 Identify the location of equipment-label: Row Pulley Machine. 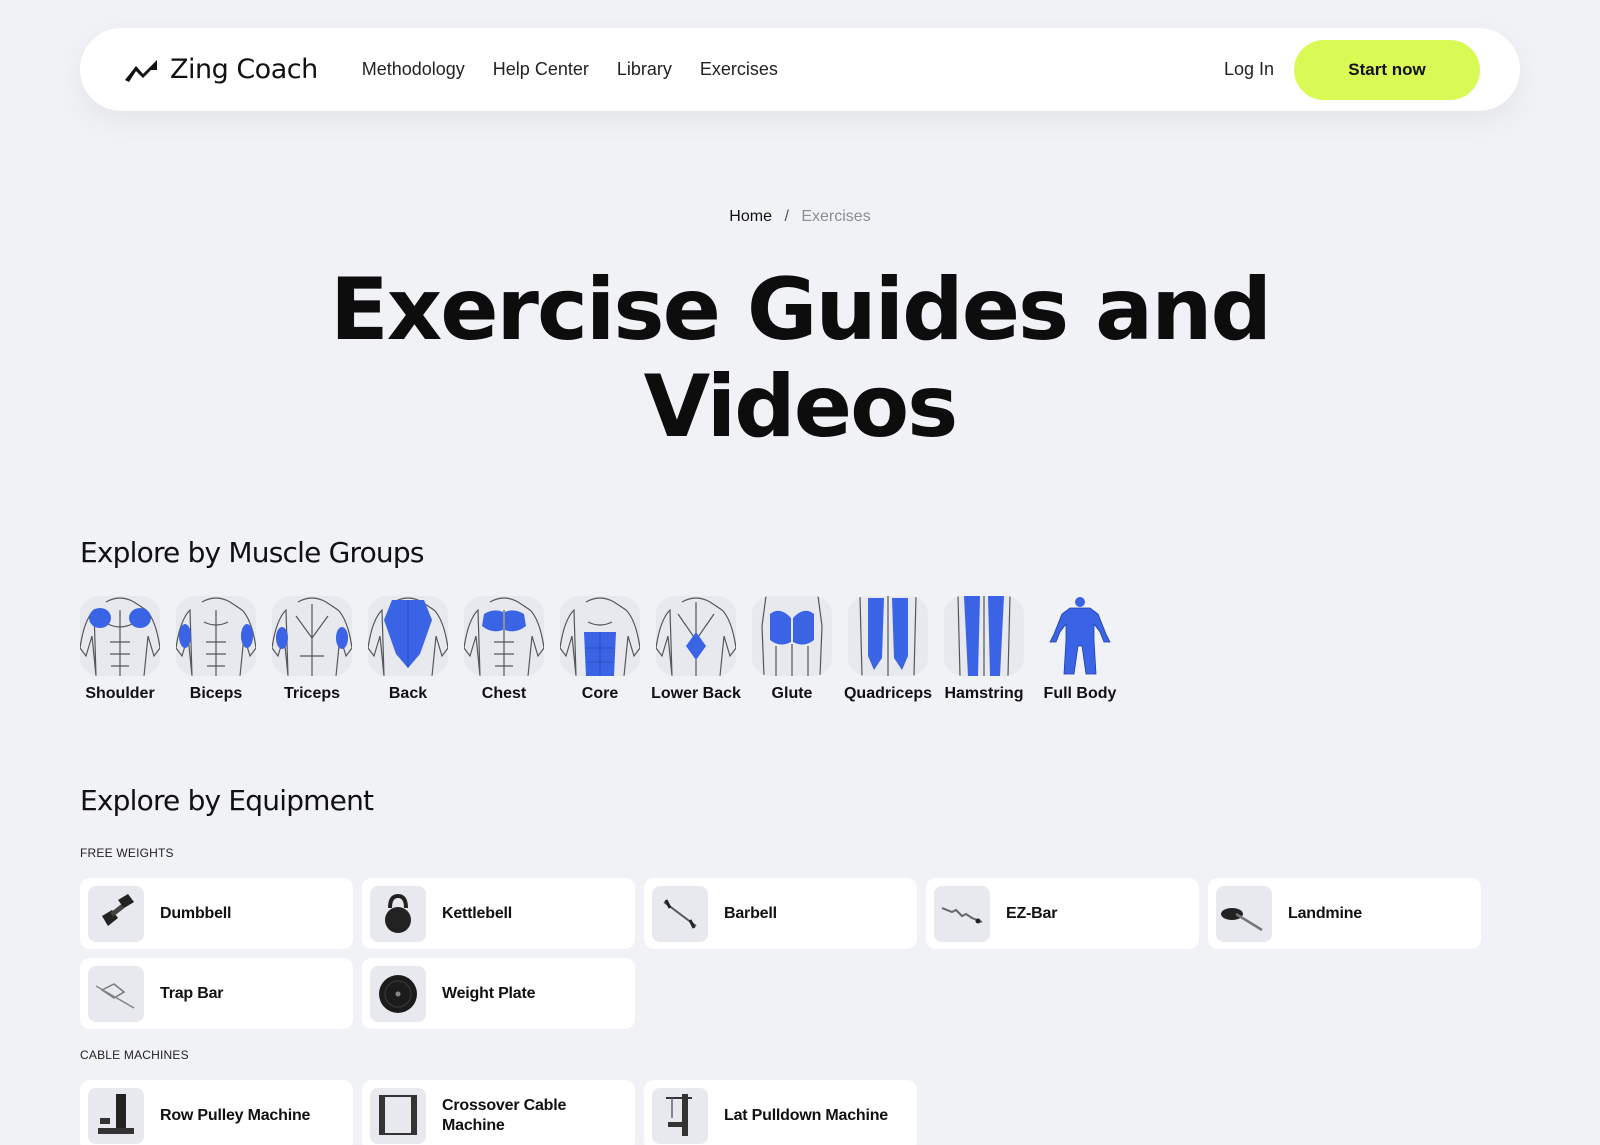
(235, 1115).